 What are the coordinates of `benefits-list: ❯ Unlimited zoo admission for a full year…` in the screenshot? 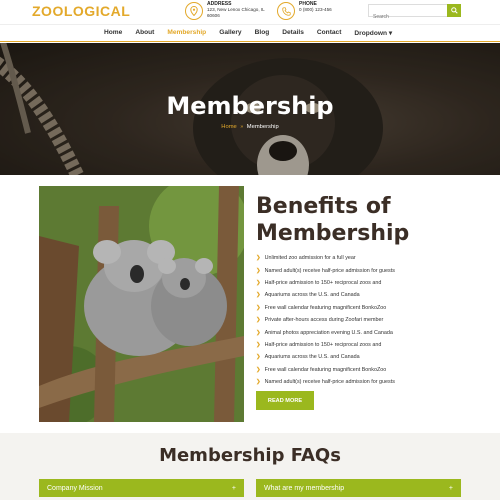 It's located at (325, 320).